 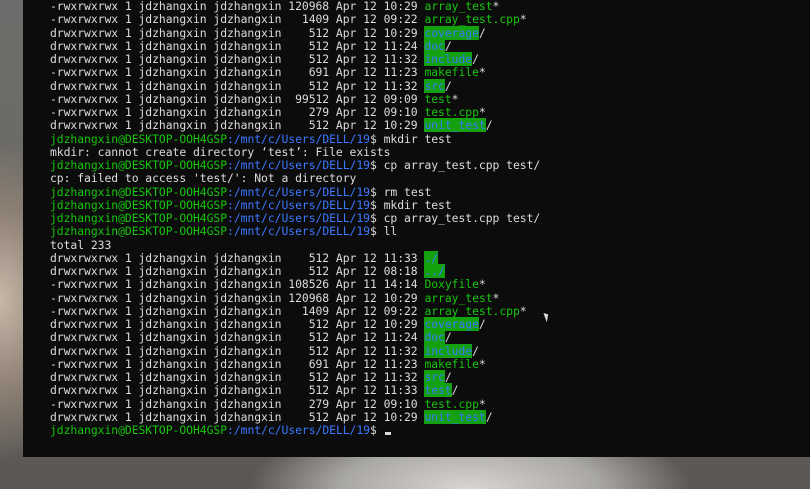 What do you see at coordinates (438, 390) in the screenshot?
I see `directory-name: test` at bounding box center [438, 390].